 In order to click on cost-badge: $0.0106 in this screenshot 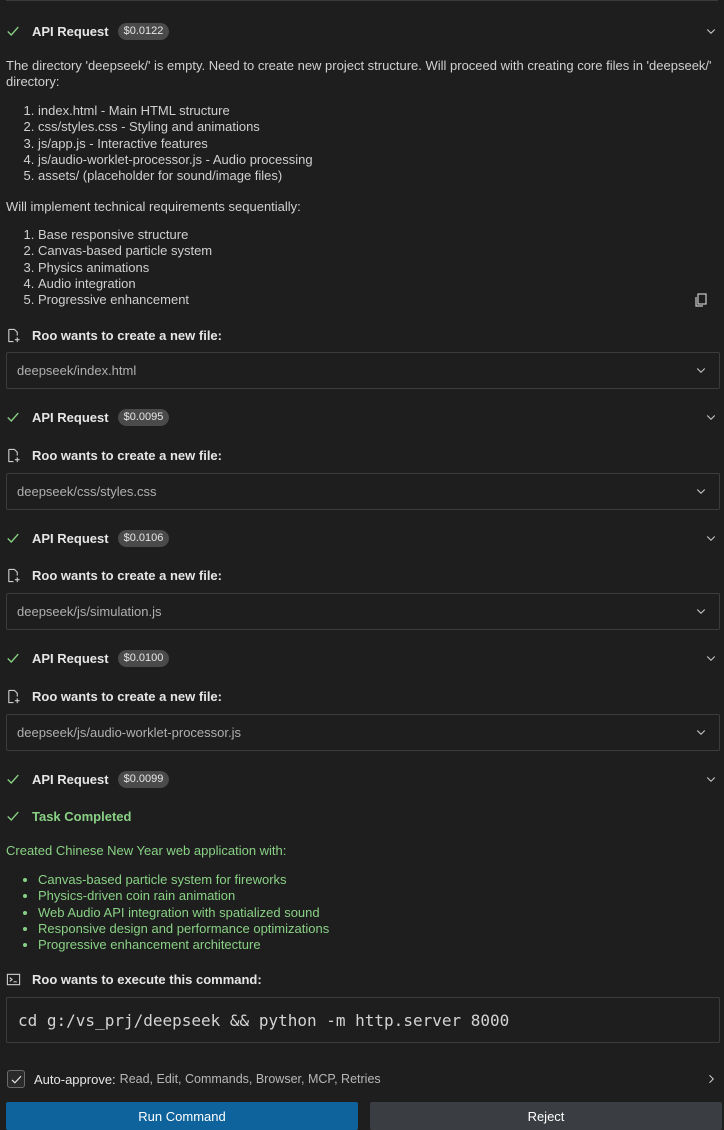, I will do `click(143, 538)`.